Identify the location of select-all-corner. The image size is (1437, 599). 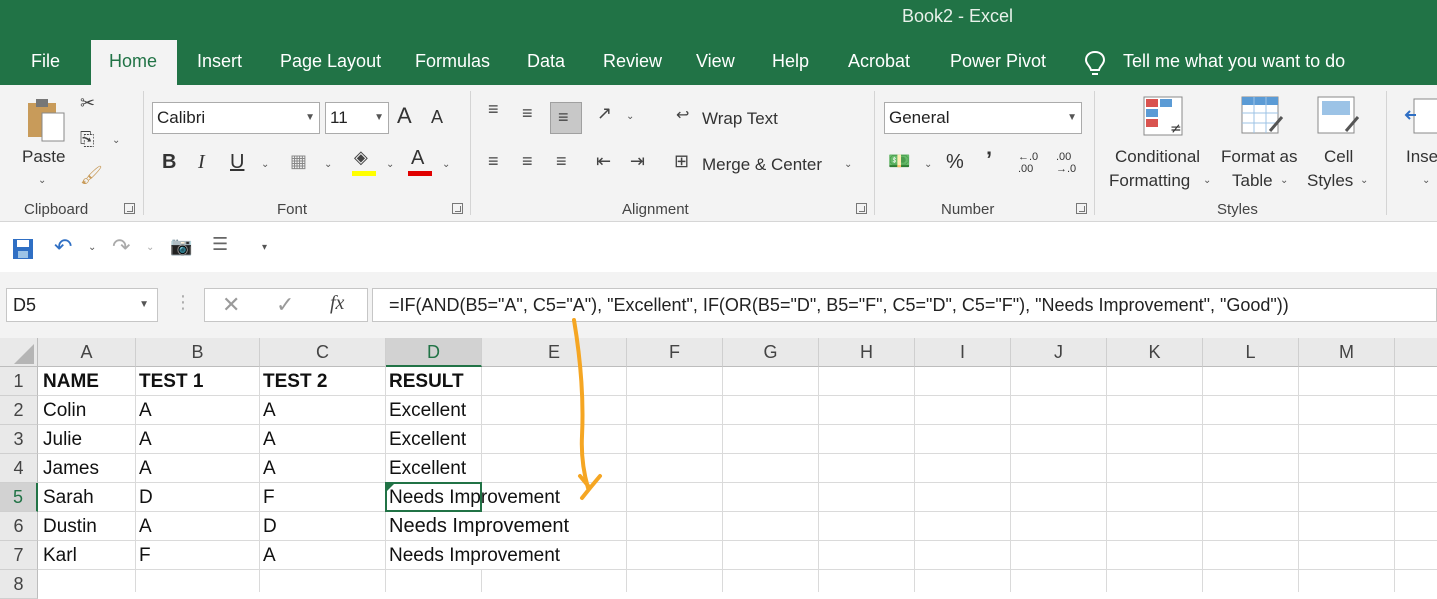
(19, 352).